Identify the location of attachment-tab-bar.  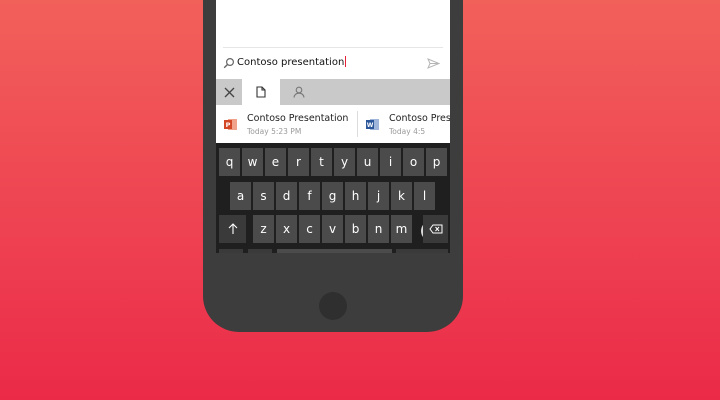
(333, 92).